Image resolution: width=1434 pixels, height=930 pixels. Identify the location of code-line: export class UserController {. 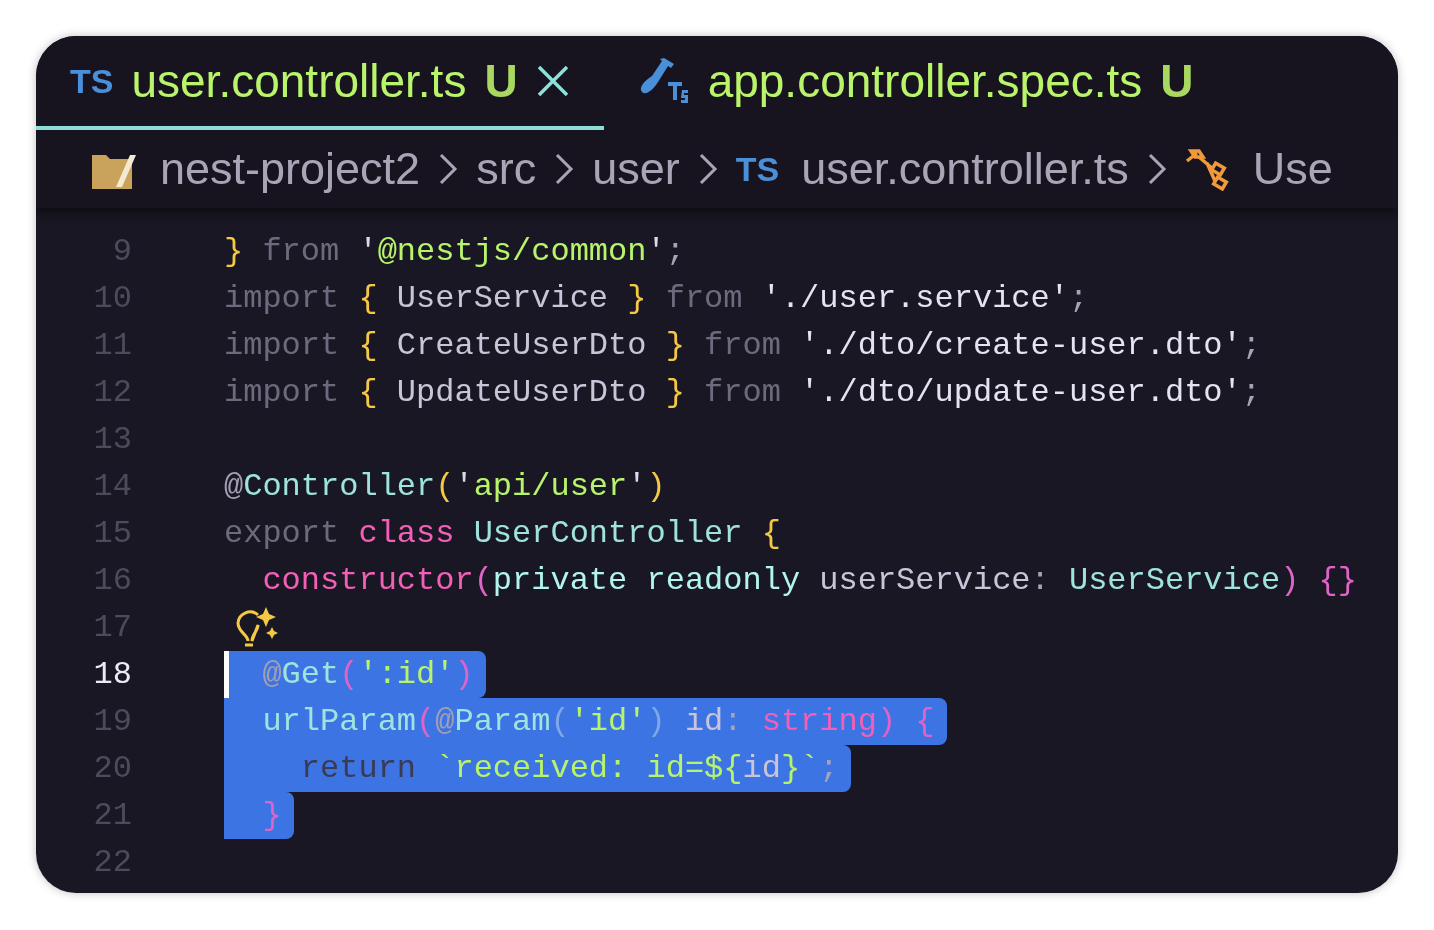
(503, 534).